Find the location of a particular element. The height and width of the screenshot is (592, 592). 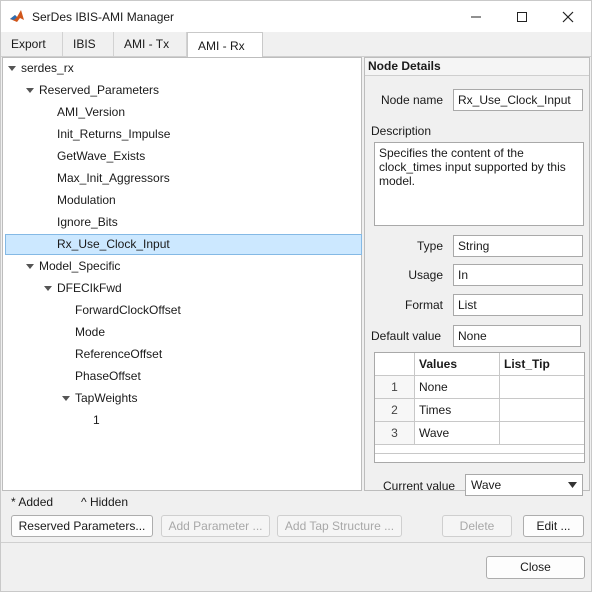

minimize-button is located at coordinates (476, 16).